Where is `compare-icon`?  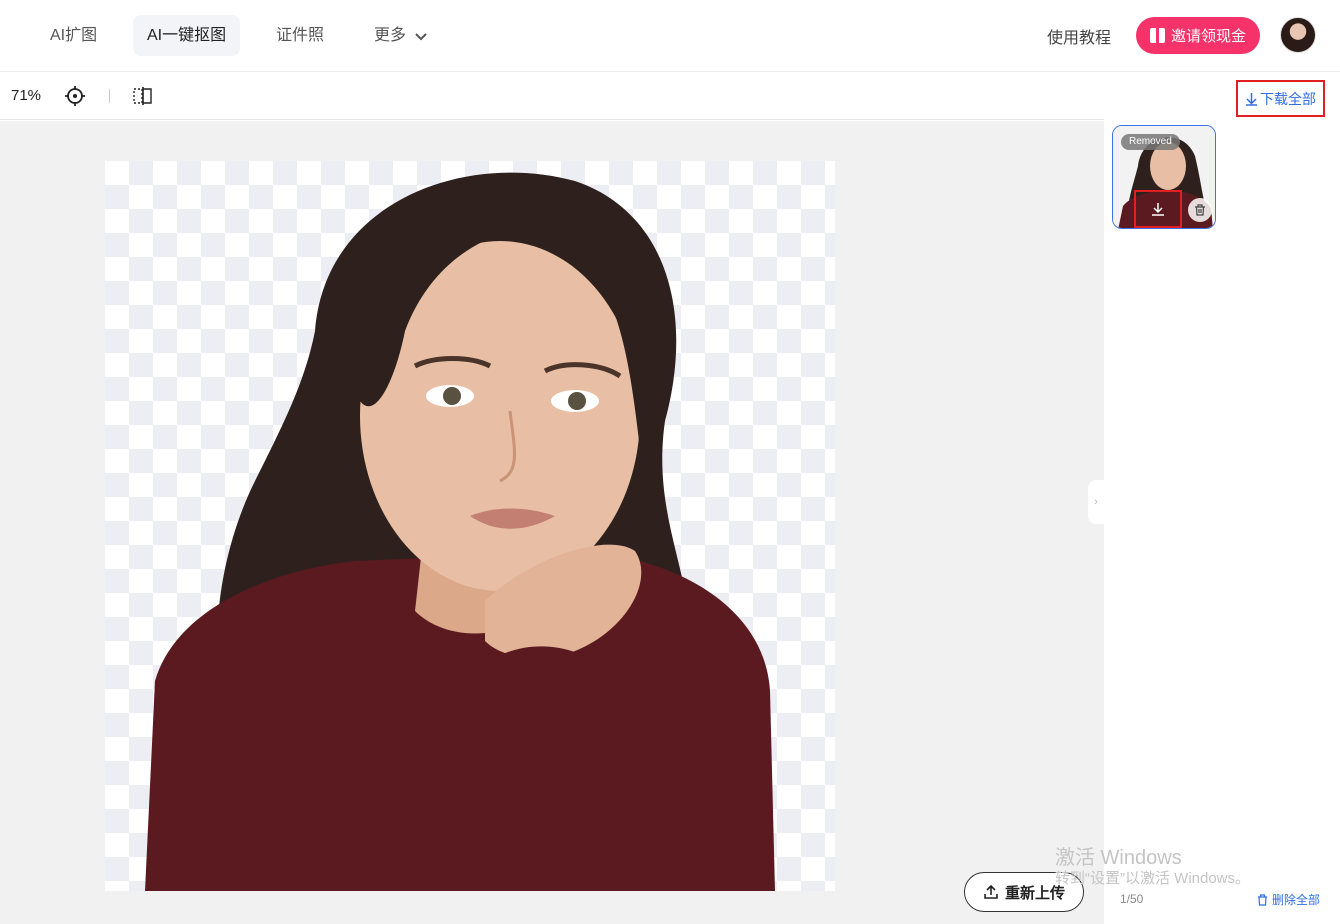 compare-icon is located at coordinates (143, 96).